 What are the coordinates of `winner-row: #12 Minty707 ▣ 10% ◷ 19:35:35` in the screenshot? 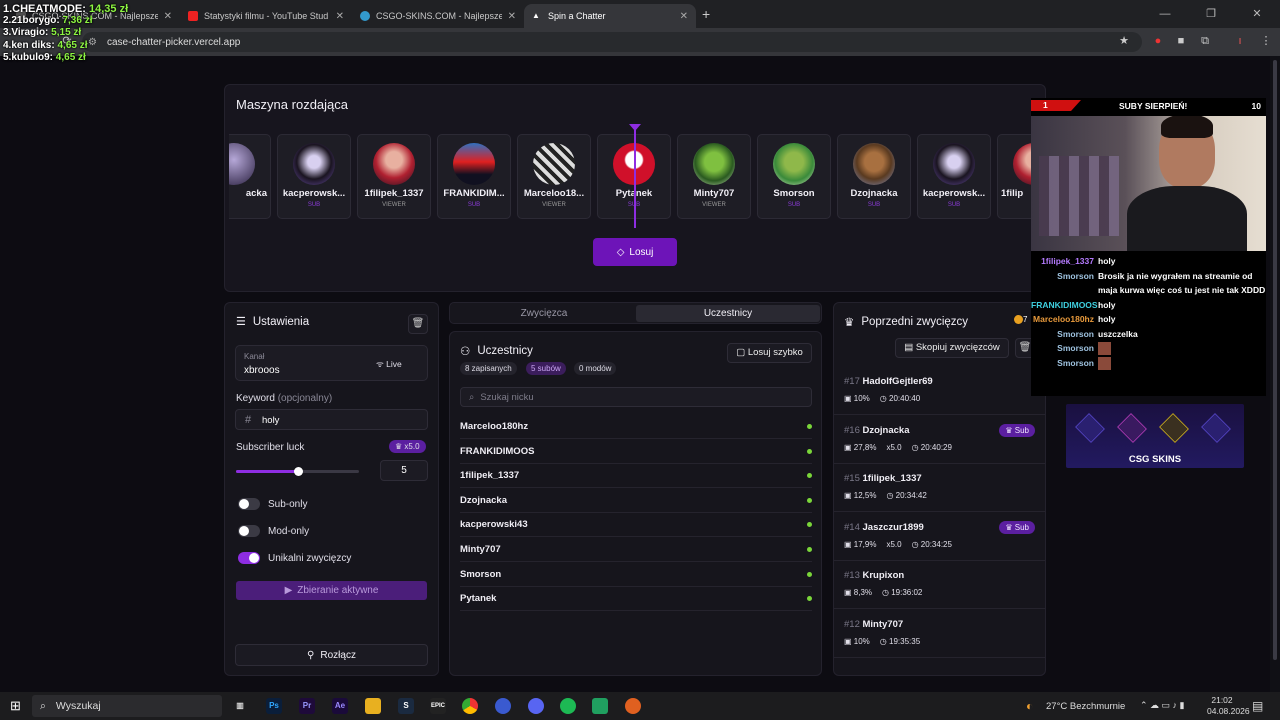 It's located at (939, 634).